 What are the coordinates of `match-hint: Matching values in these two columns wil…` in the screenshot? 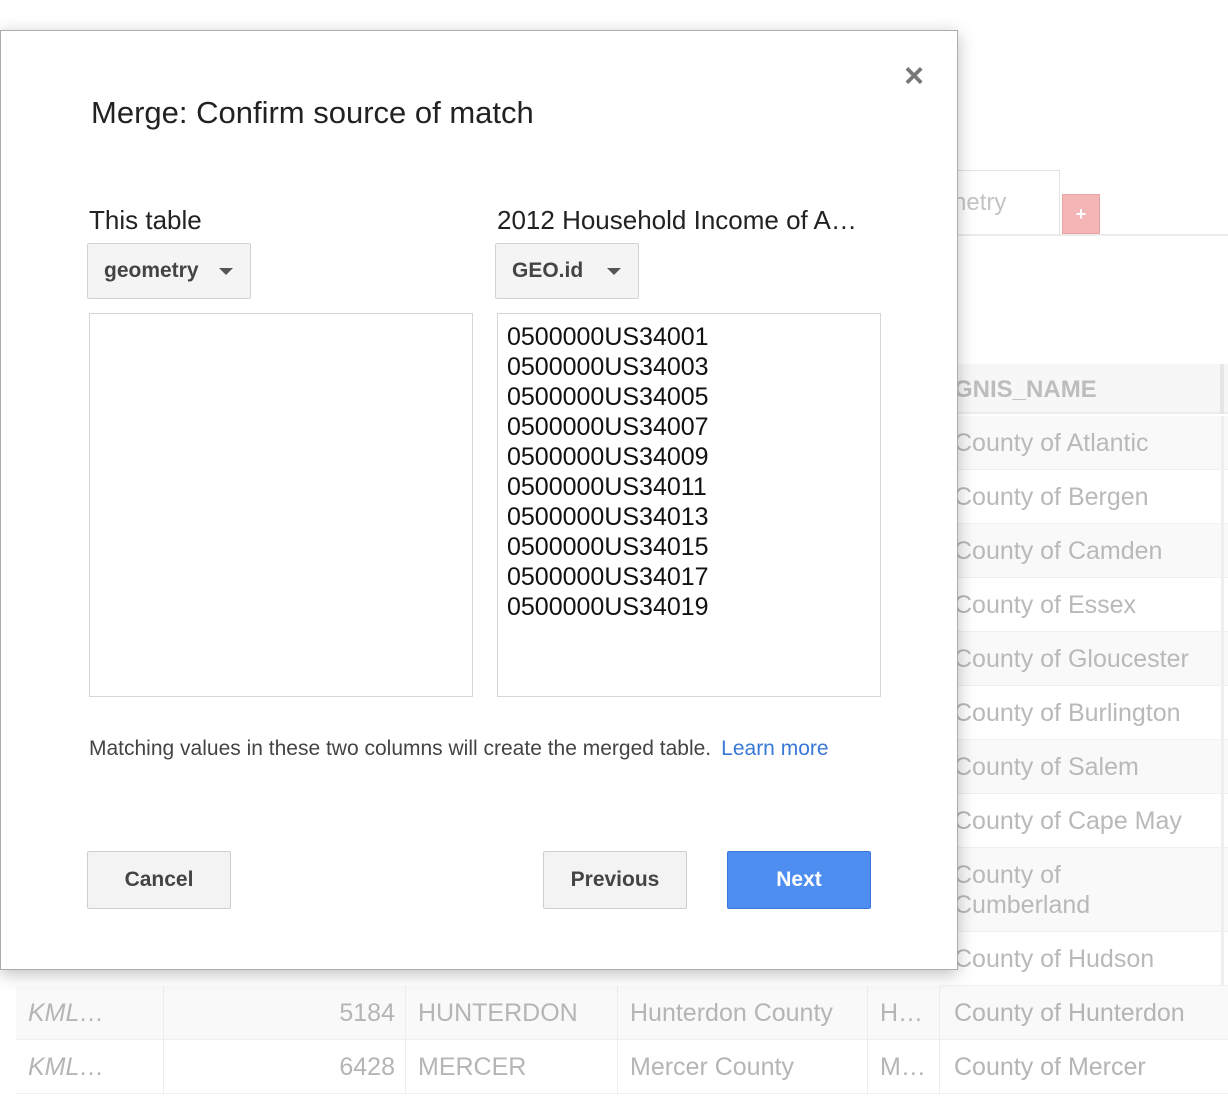 It's located at (459, 749).